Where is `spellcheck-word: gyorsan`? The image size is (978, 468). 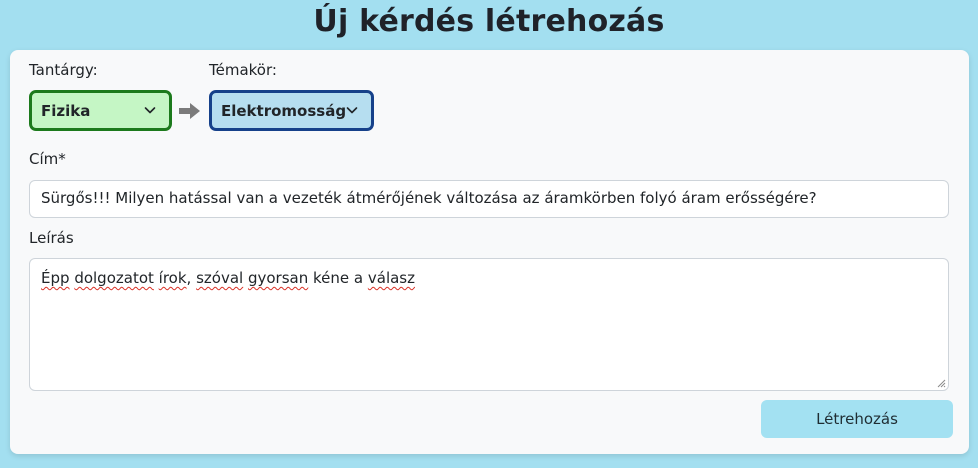 spellcheck-word: gyorsan is located at coordinates (278, 278).